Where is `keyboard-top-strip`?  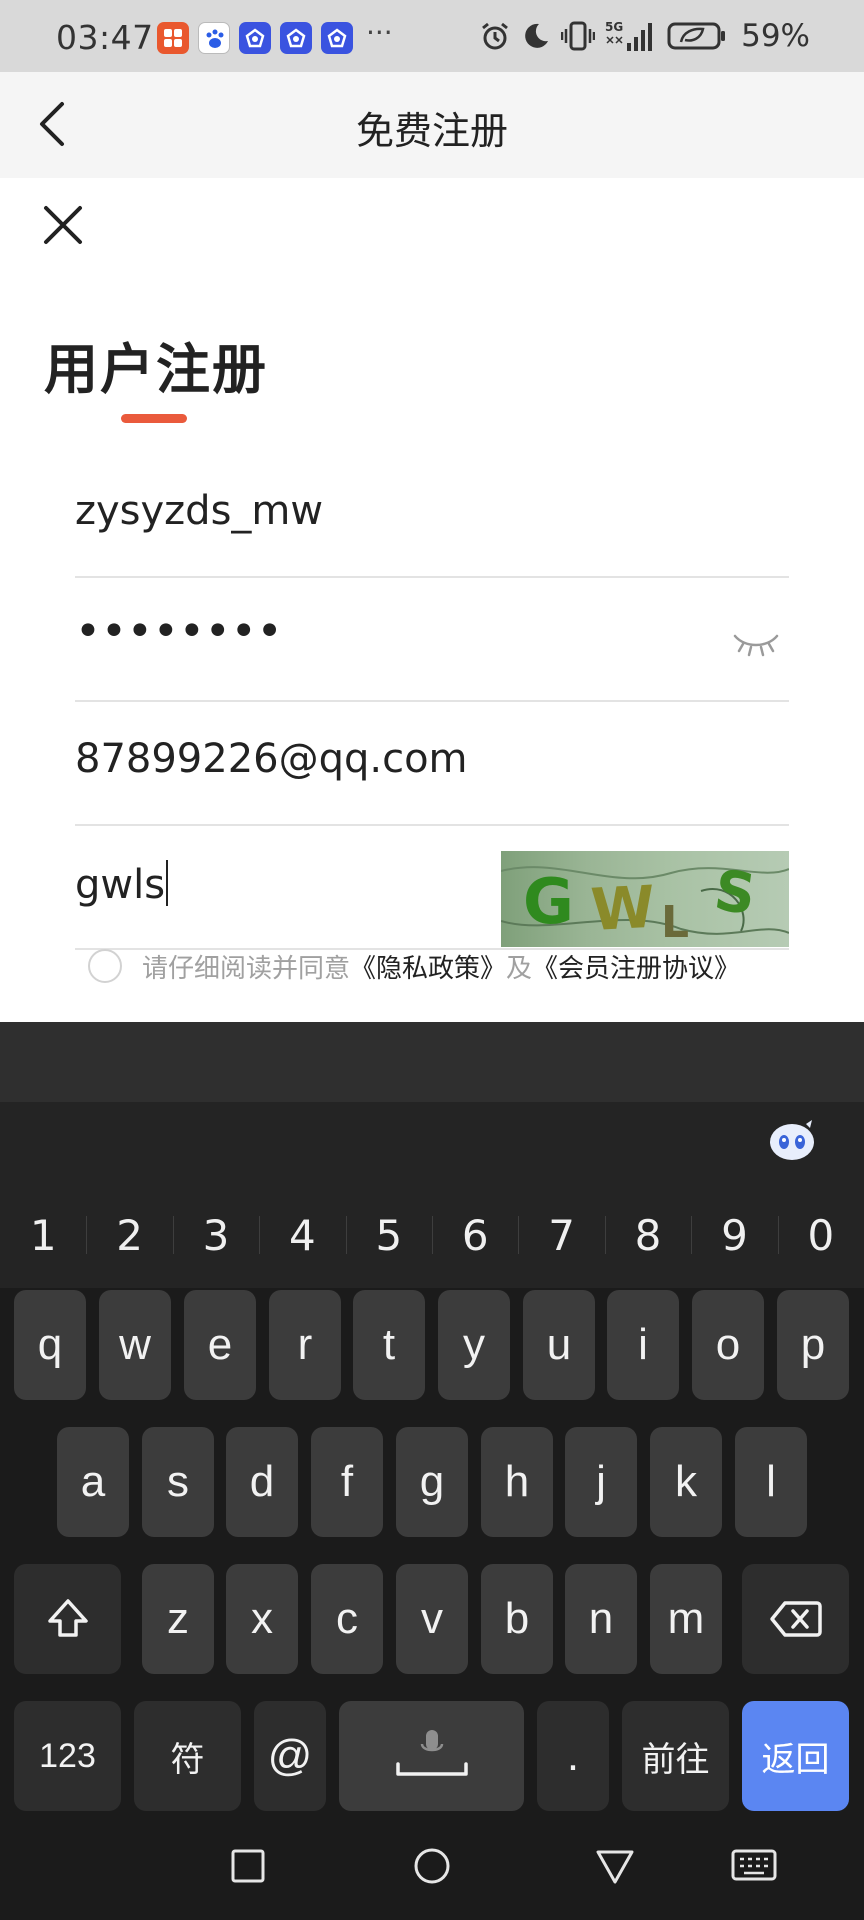 keyboard-top-strip is located at coordinates (432, 1062).